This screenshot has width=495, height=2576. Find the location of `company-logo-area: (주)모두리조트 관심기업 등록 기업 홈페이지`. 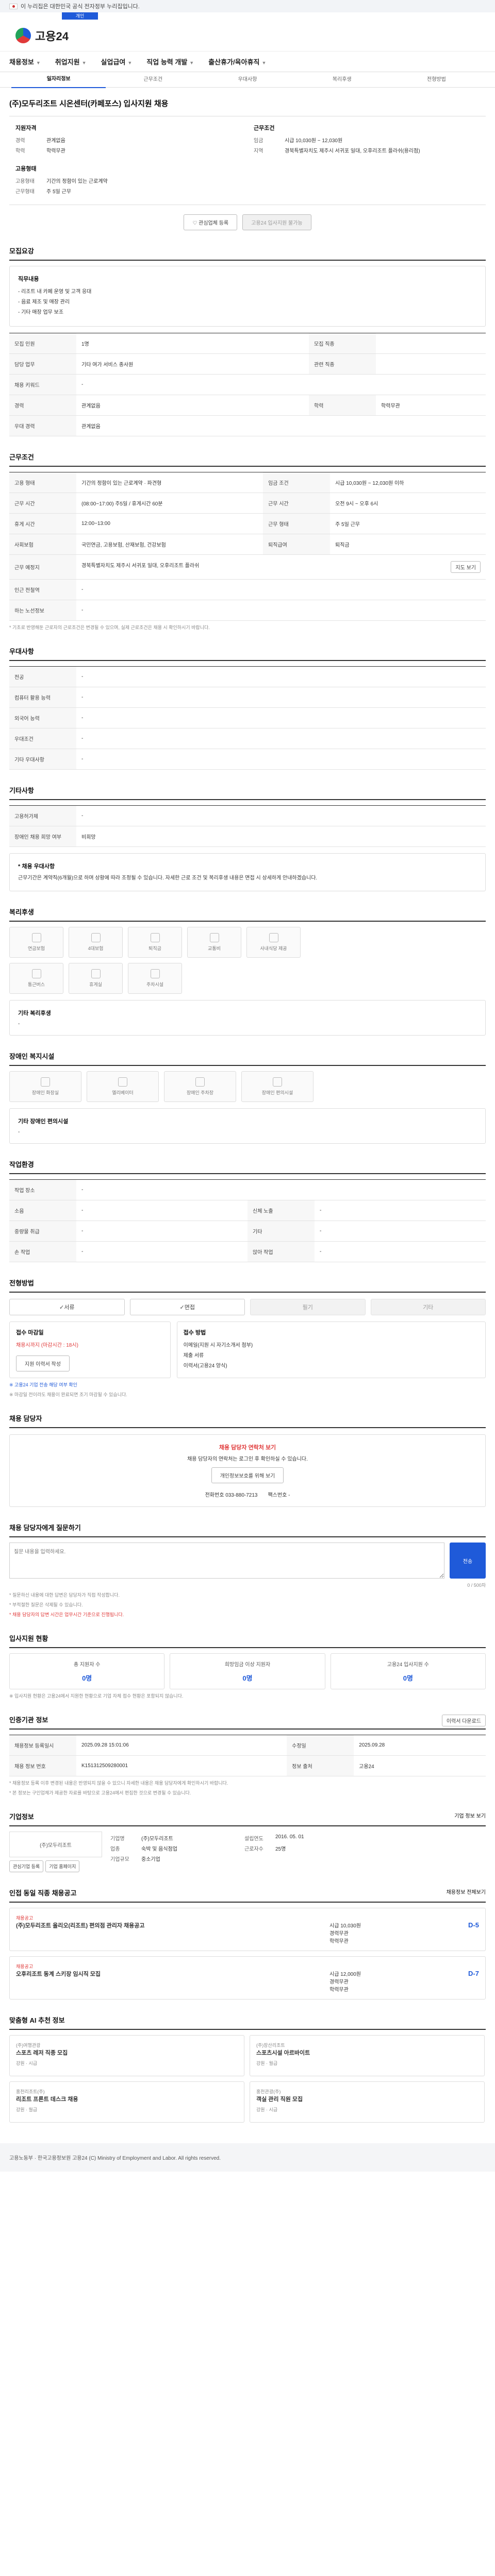

company-logo-area: (주)모두리조트 관심기업 등록 기업 홈페이지 is located at coordinates (55, 1852).